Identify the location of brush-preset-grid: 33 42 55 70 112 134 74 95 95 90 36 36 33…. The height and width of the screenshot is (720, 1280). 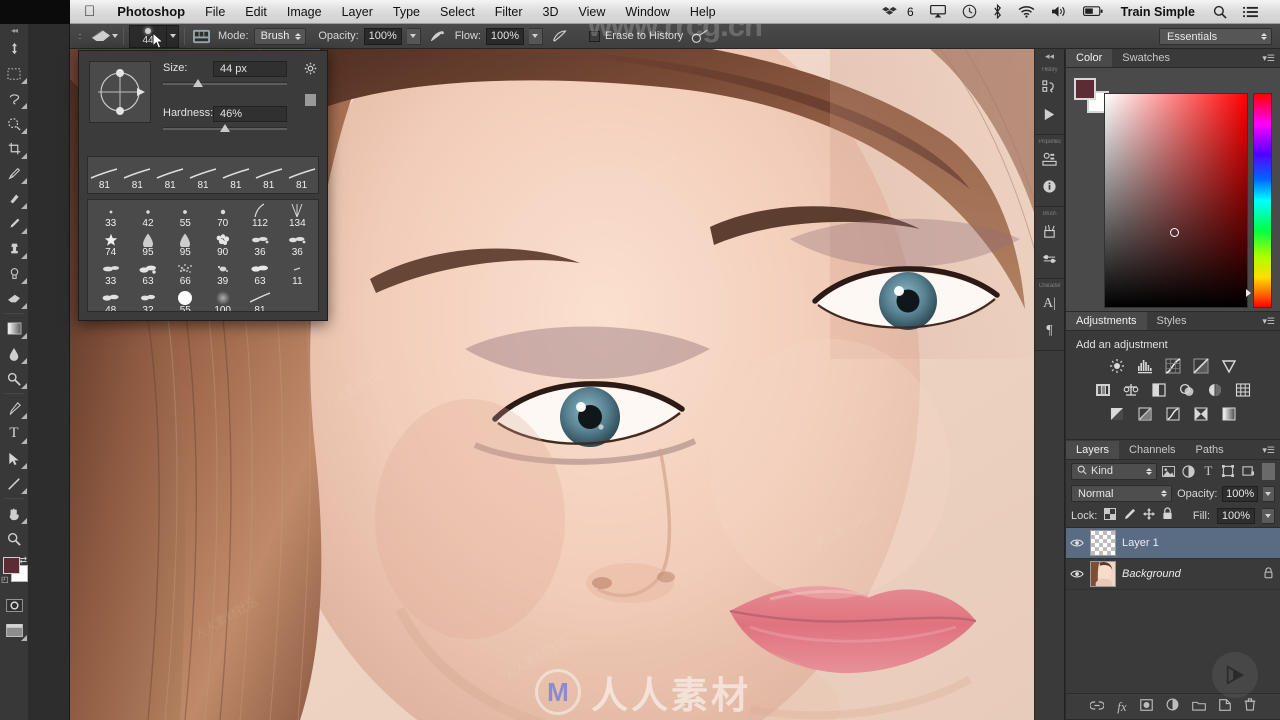
(203, 255).